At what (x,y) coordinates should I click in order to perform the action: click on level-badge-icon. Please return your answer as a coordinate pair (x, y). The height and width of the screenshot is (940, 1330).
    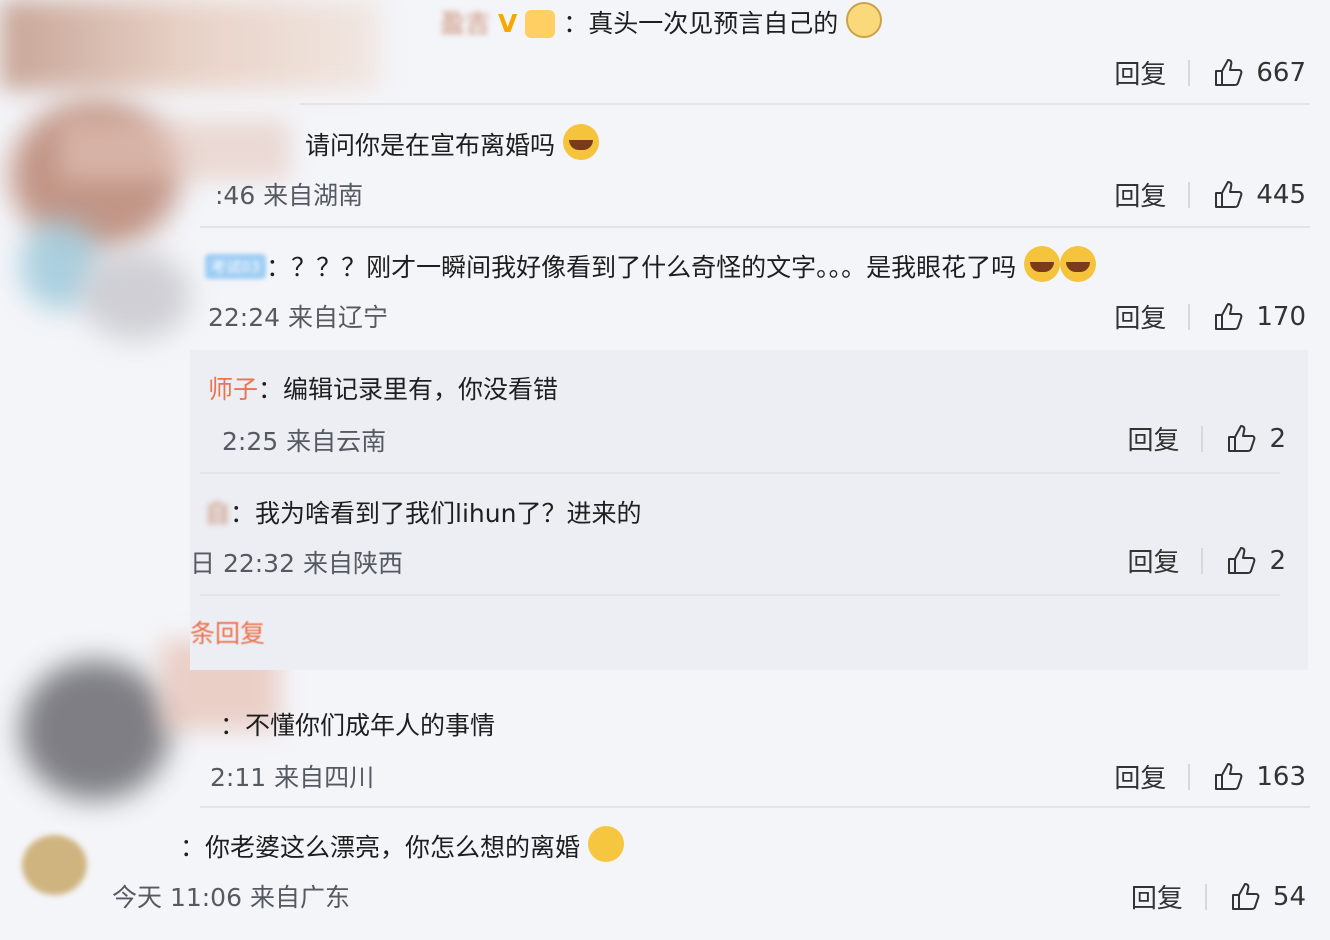
    Looking at the image, I should click on (540, 24).